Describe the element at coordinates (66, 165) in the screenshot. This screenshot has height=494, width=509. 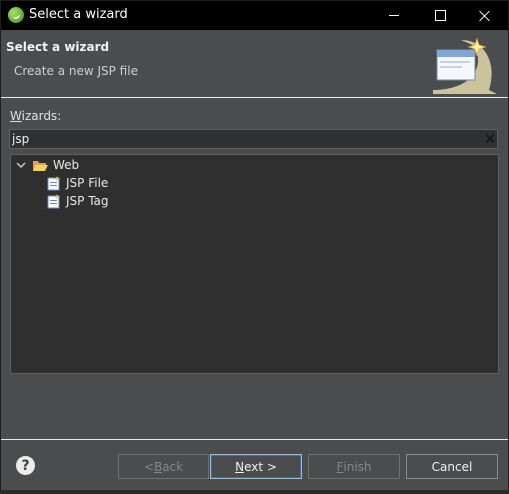
I see `tree-category-label: Web` at that location.